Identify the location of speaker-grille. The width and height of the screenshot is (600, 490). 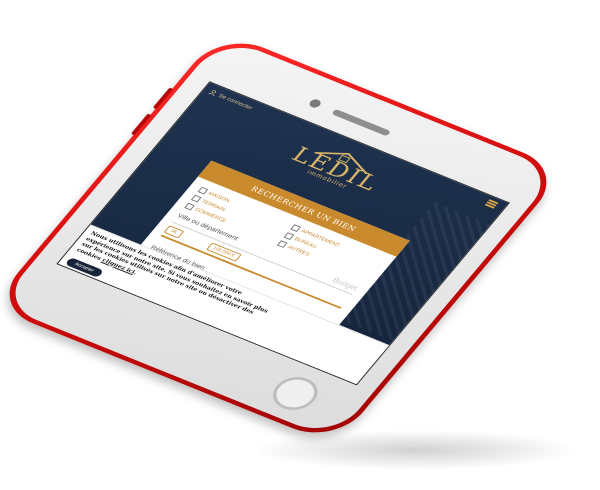
(361, 122).